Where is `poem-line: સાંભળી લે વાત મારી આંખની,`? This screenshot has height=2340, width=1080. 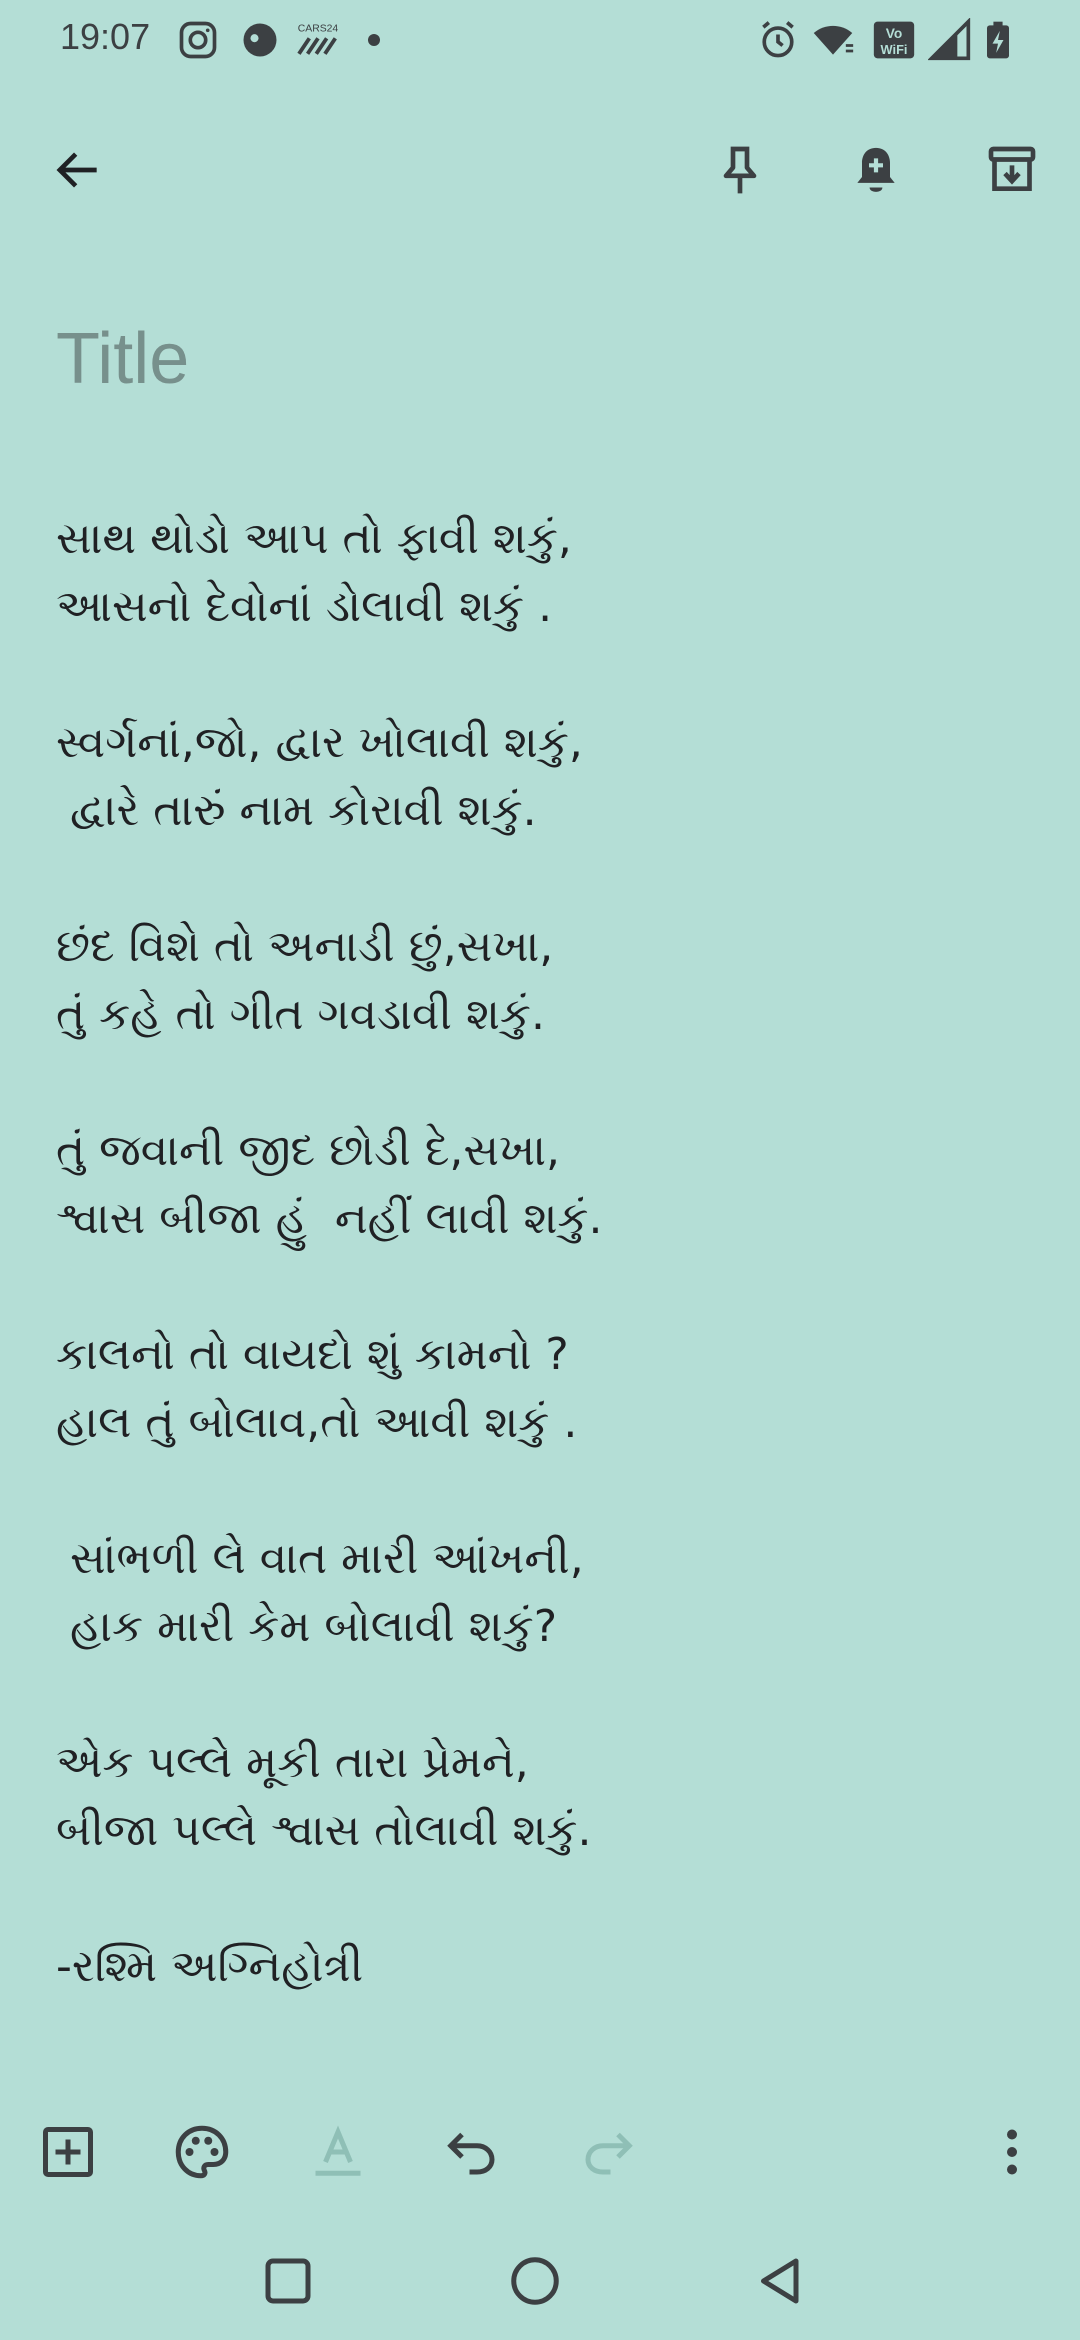
poem-line: સાંભળી લે વાત મારી આંખની, is located at coordinates (320, 1558).